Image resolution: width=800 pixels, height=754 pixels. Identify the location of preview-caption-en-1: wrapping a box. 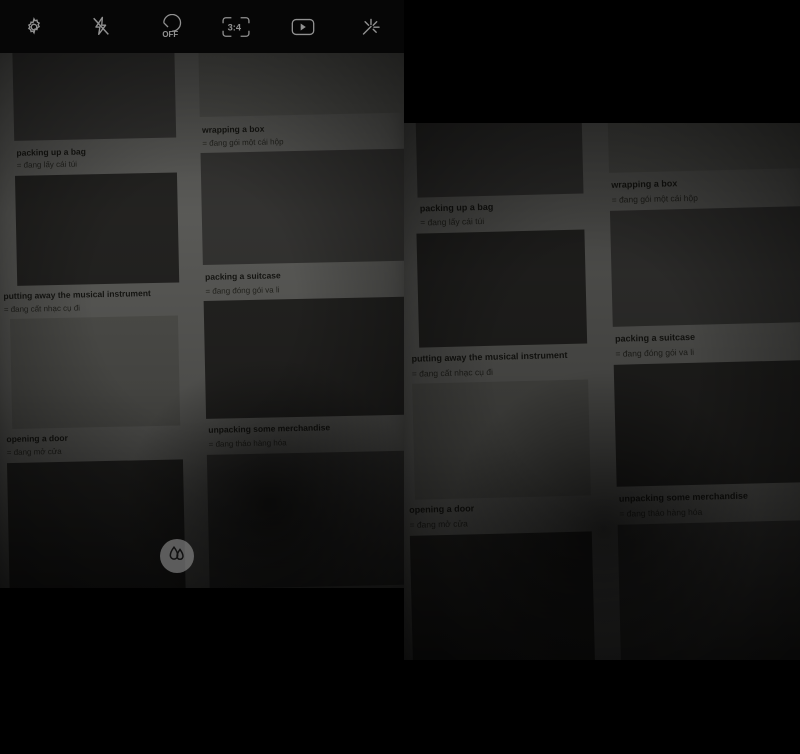
(644, 184).